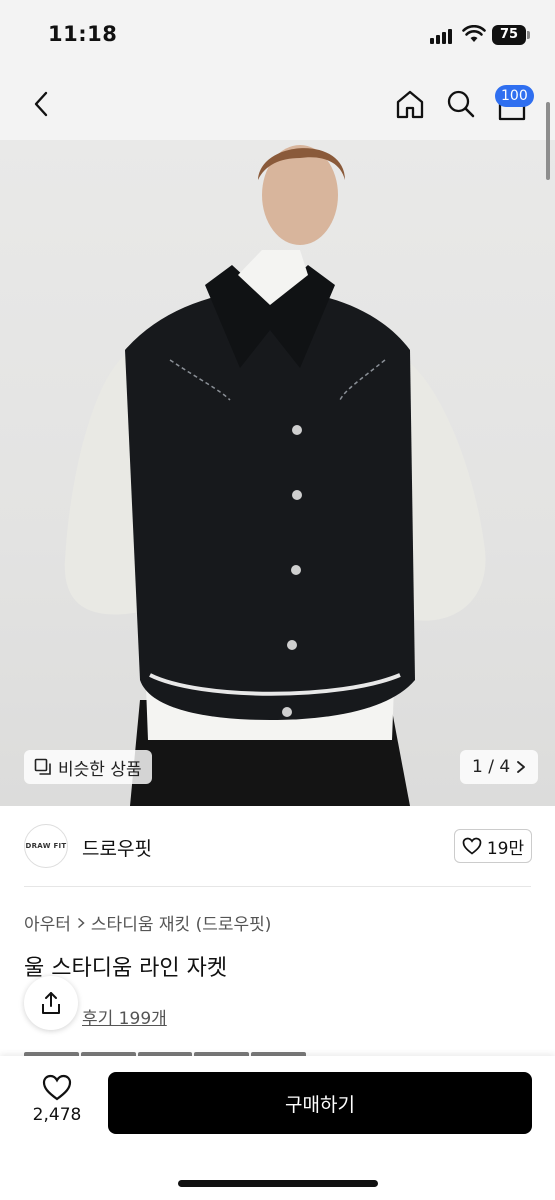 The height and width of the screenshot is (1200, 555). I want to click on home-button, so click(410, 104).